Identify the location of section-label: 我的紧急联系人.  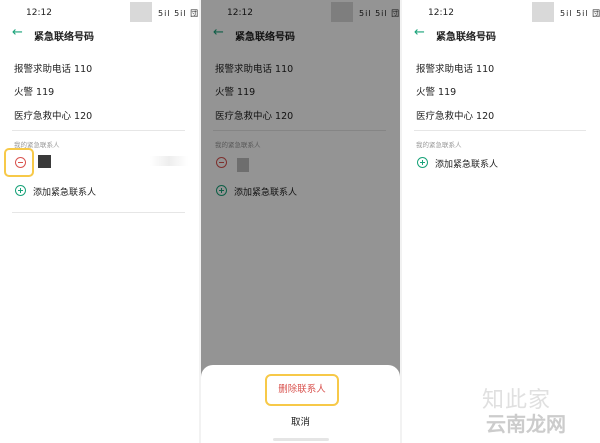
(439, 145).